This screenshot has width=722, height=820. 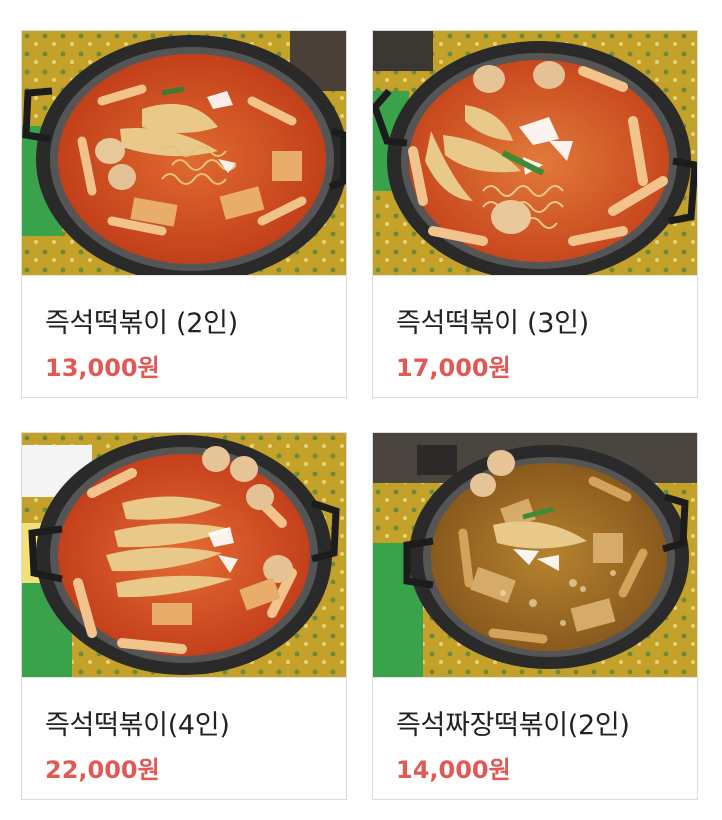 I want to click on menu-card-info: 즉석떡볶이 (3인) 17,000원, so click(x=535, y=336).